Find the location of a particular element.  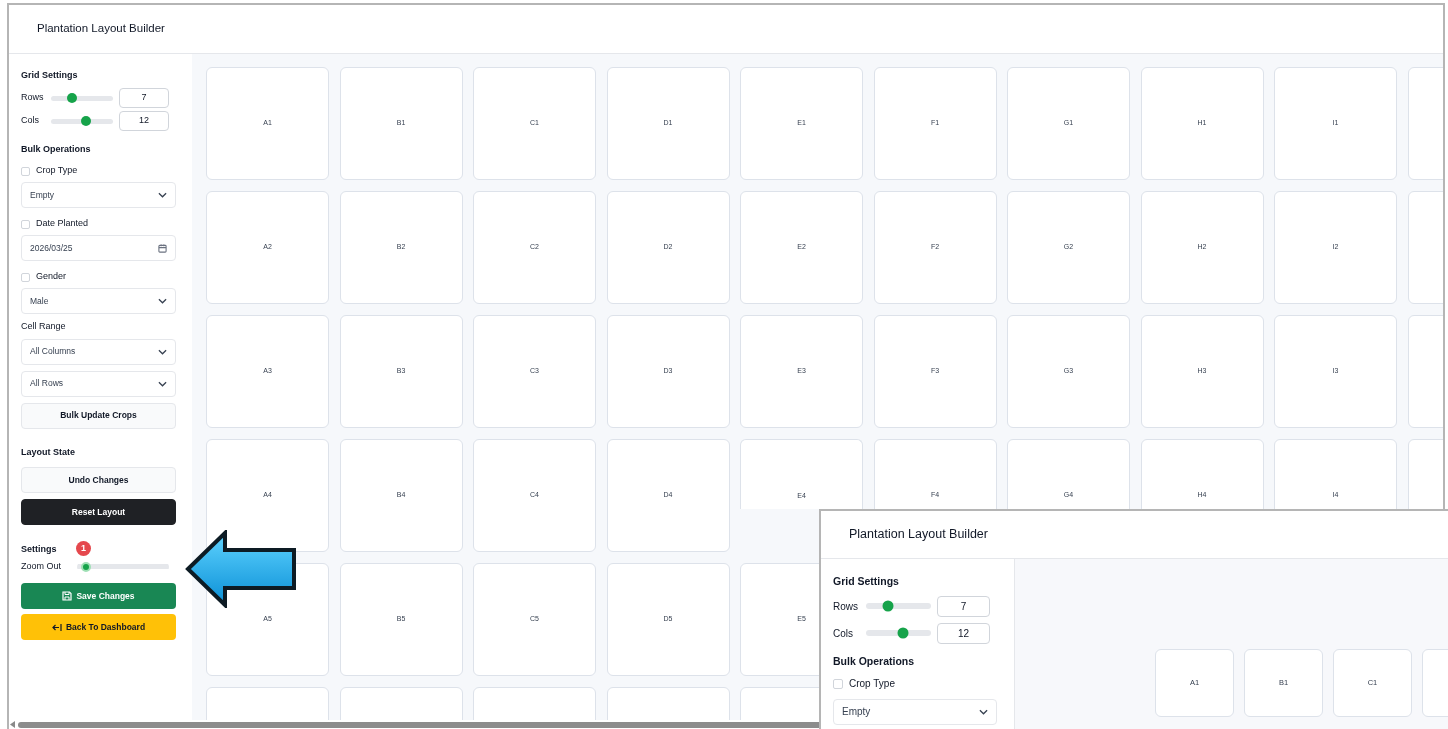

section-heading: Settings is located at coordinates (39, 550).